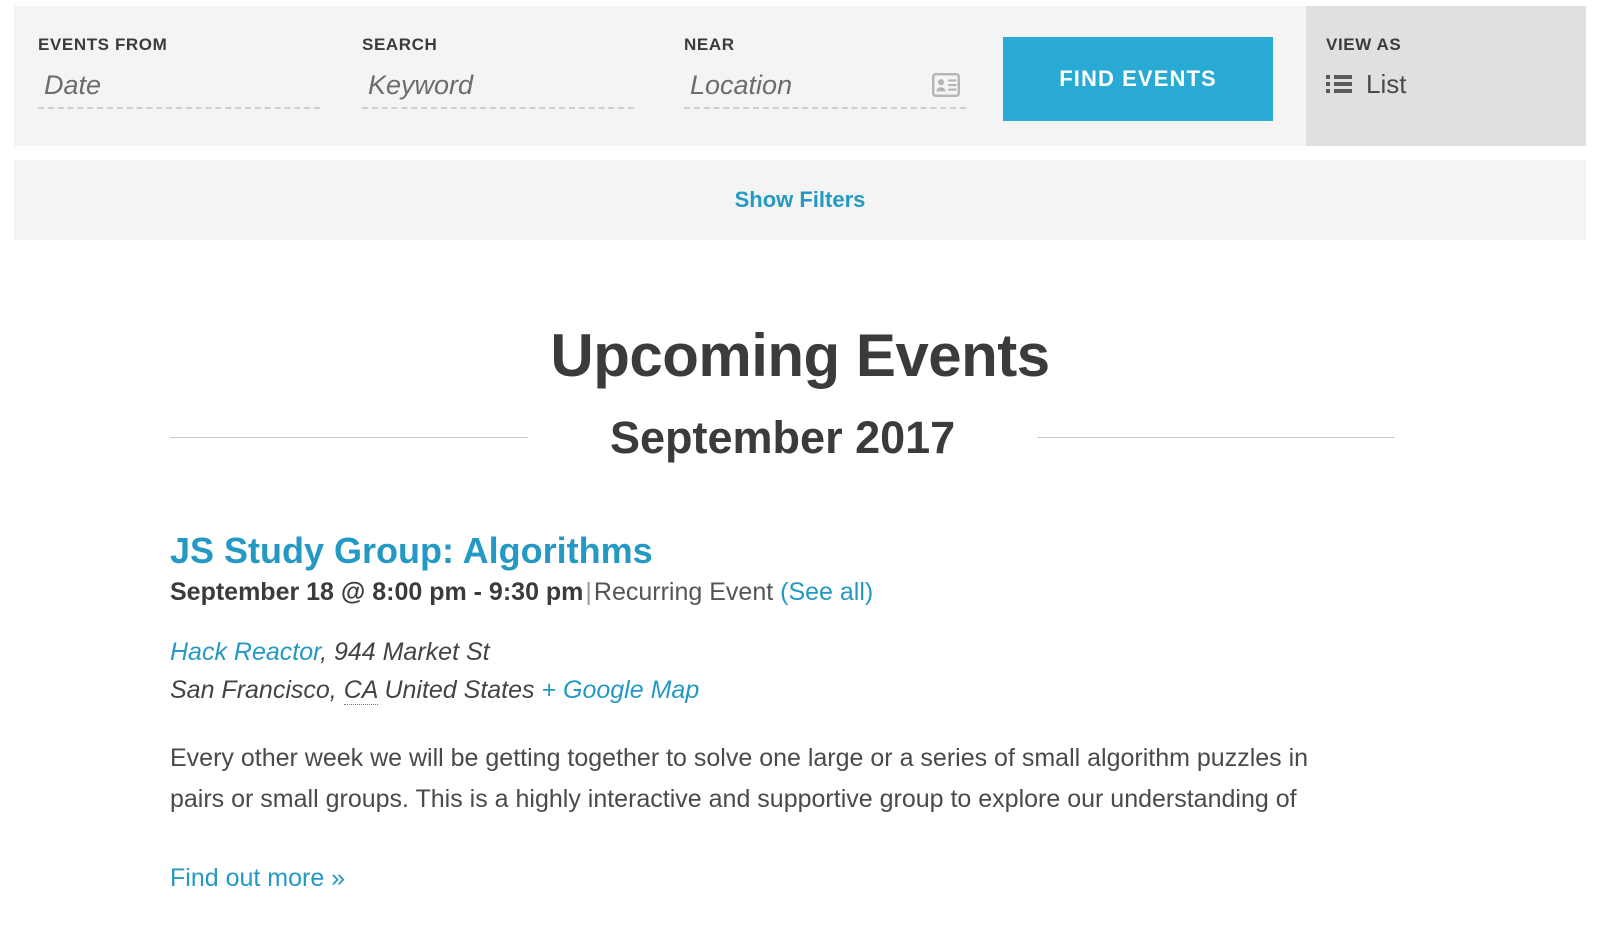 The width and height of the screenshot is (1600, 936). I want to click on search-keyword-input-wrap, so click(498, 89).